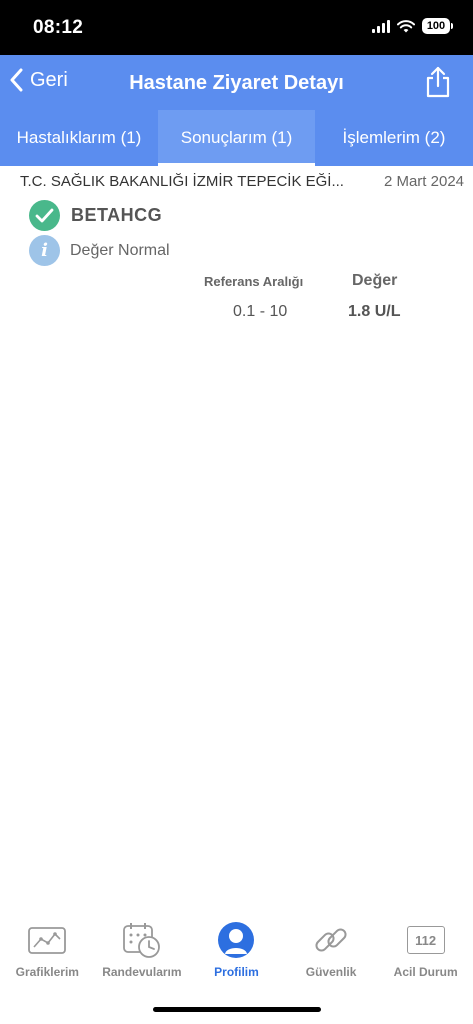  I want to click on home-indicator, so click(237, 1009).